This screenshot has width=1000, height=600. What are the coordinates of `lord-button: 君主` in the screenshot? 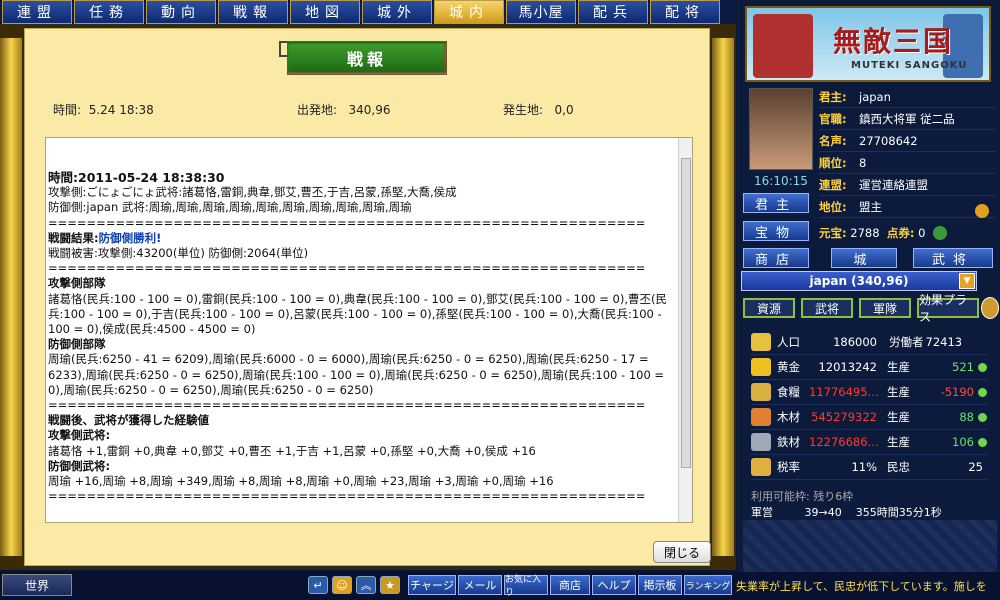 It's located at (776, 203).